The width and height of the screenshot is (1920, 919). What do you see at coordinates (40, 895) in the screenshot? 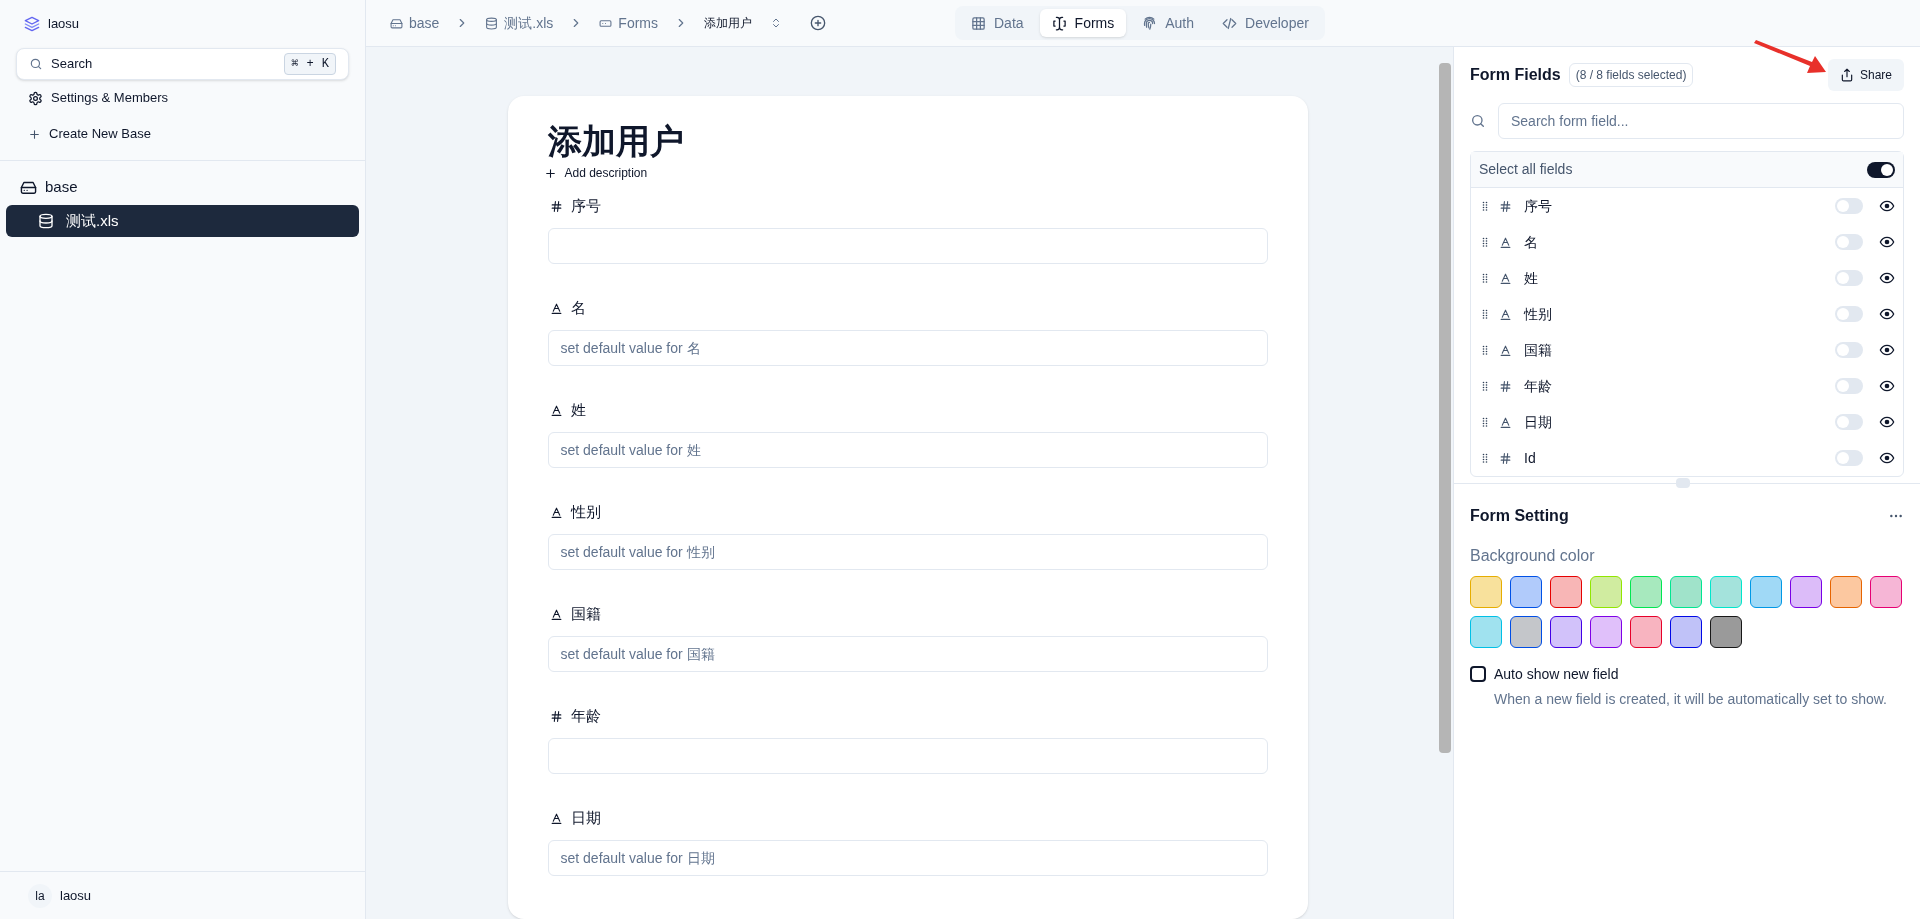
I see `user-avatar: la` at bounding box center [40, 895].